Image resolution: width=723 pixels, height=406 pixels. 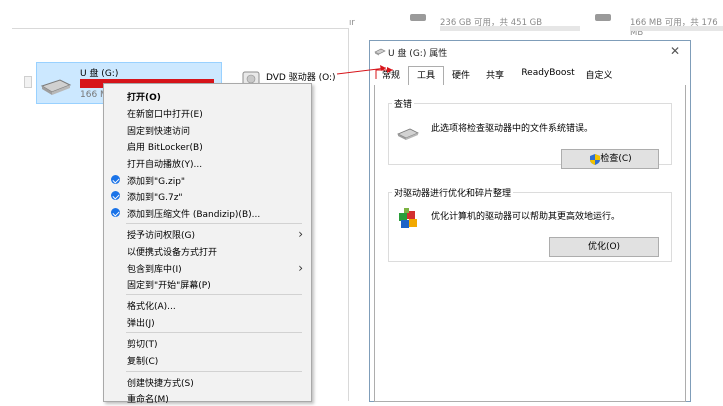 What do you see at coordinates (384, 74) in the screenshot?
I see `annotation-arrow-to-tab` at bounding box center [384, 74].